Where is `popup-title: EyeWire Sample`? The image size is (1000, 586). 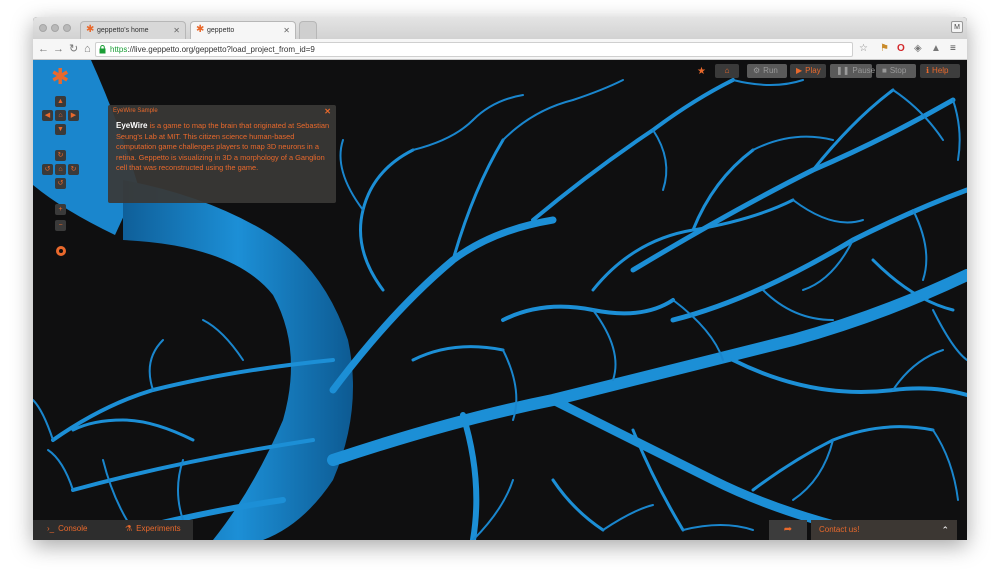 popup-title: EyeWire Sample is located at coordinates (135, 111).